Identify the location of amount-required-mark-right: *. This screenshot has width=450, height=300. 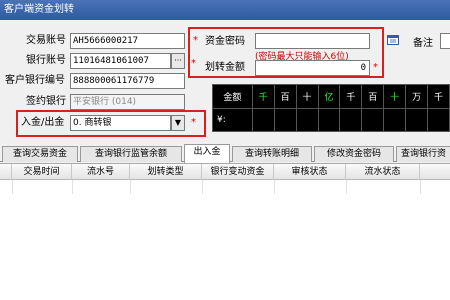
(375, 67).